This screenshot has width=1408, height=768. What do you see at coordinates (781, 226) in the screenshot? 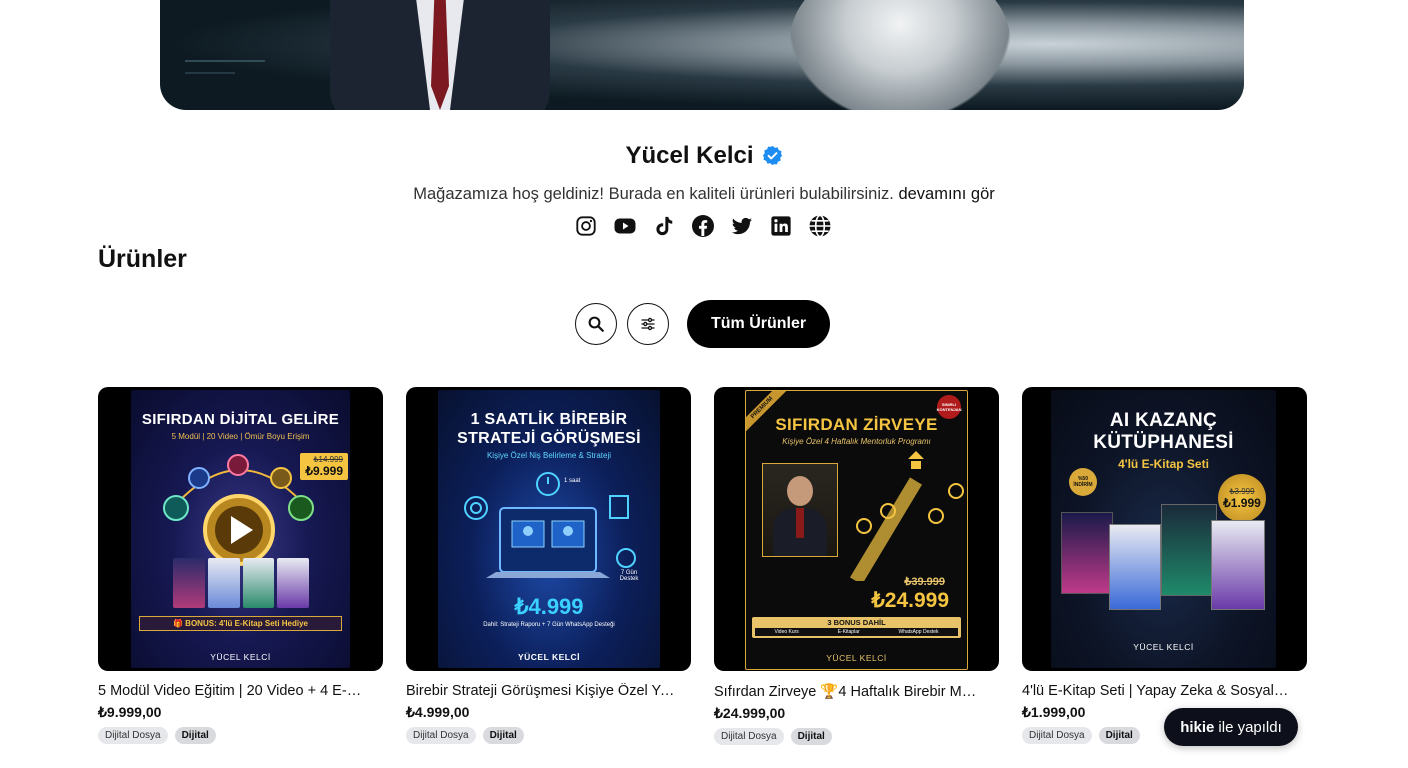
I see `linkedin-icon` at bounding box center [781, 226].